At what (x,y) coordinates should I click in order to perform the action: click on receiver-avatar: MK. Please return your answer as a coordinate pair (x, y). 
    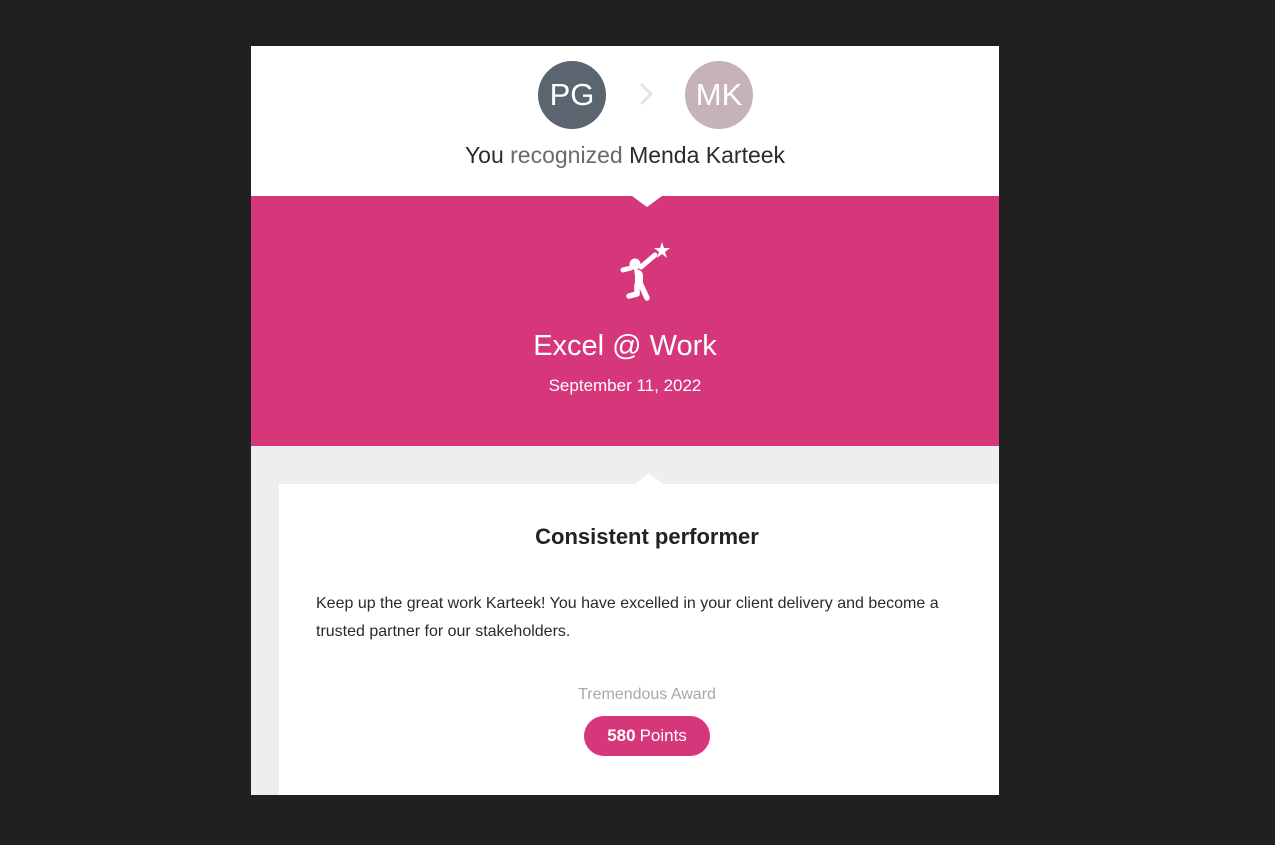
    Looking at the image, I should click on (719, 95).